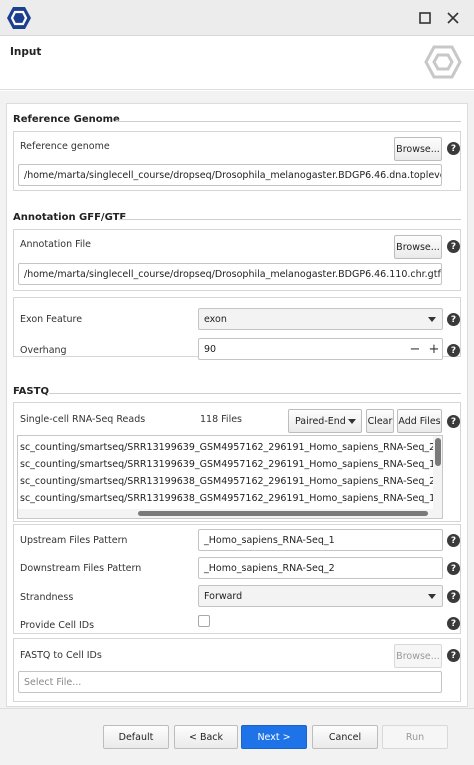 This screenshot has width=474, height=765. What do you see at coordinates (74, 540) in the screenshot?
I see `upstream-pattern-label: Upstream Files Pattern` at bounding box center [74, 540].